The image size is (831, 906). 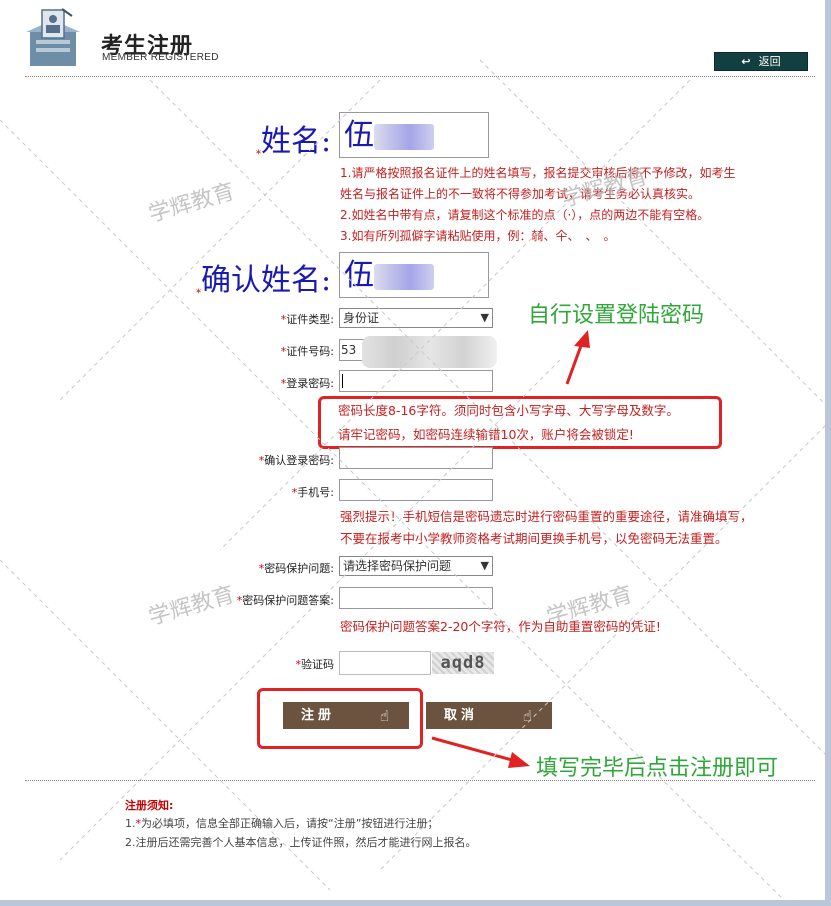 I want to click on notice-line-1-prefix: 1., so click(x=130, y=823).